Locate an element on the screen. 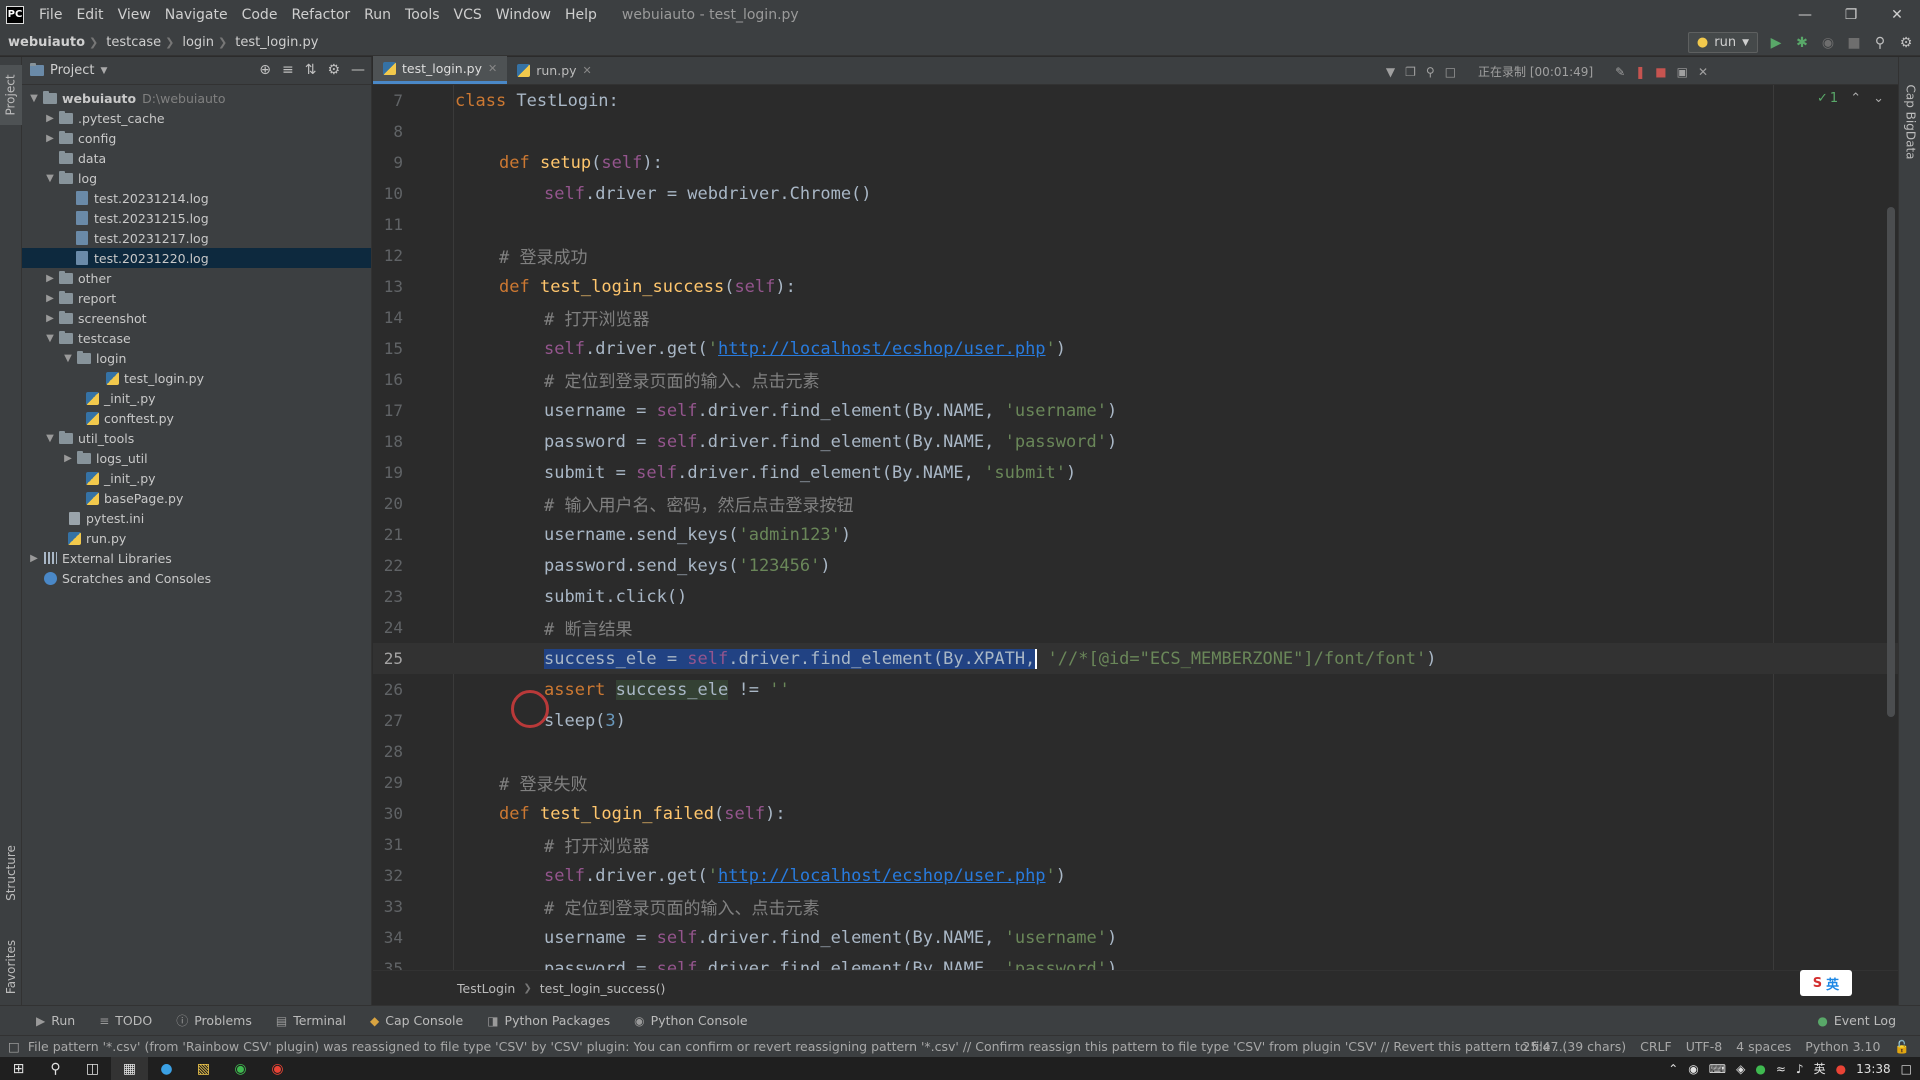 The height and width of the screenshot is (1080, 1920). structure-tool-tab: Structure is located at coordinates (11, 873).